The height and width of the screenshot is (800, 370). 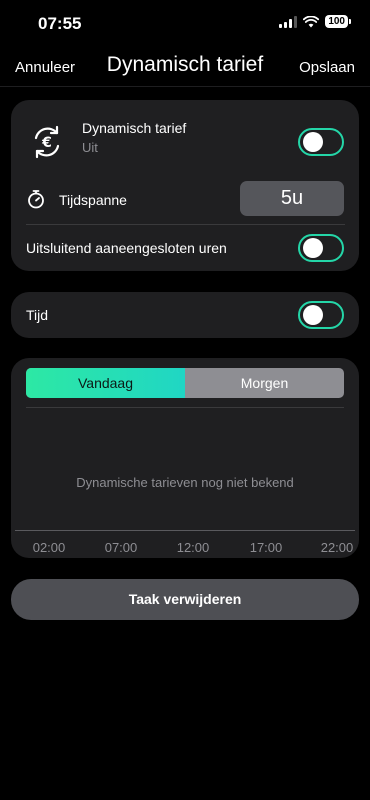 What do you see at coordinates (37, 315) in the screenshot?
I see `time-label: Tijd` at bounding box center [37, 315].